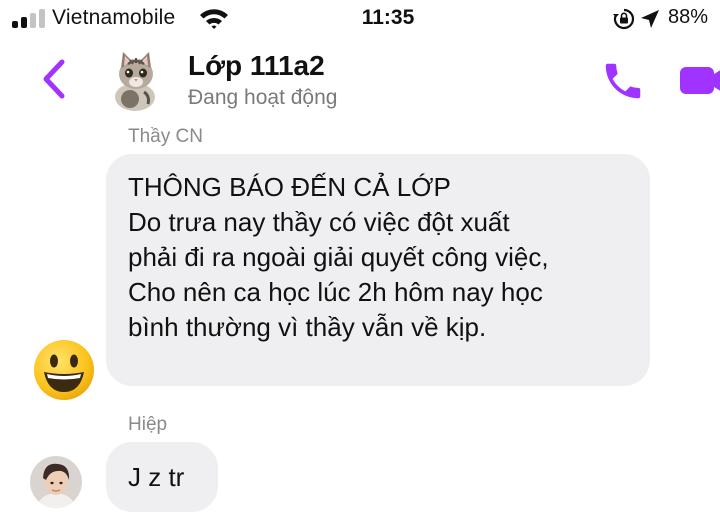  I want to click on chat-title: Lớp 111a2, so click(256, 65).